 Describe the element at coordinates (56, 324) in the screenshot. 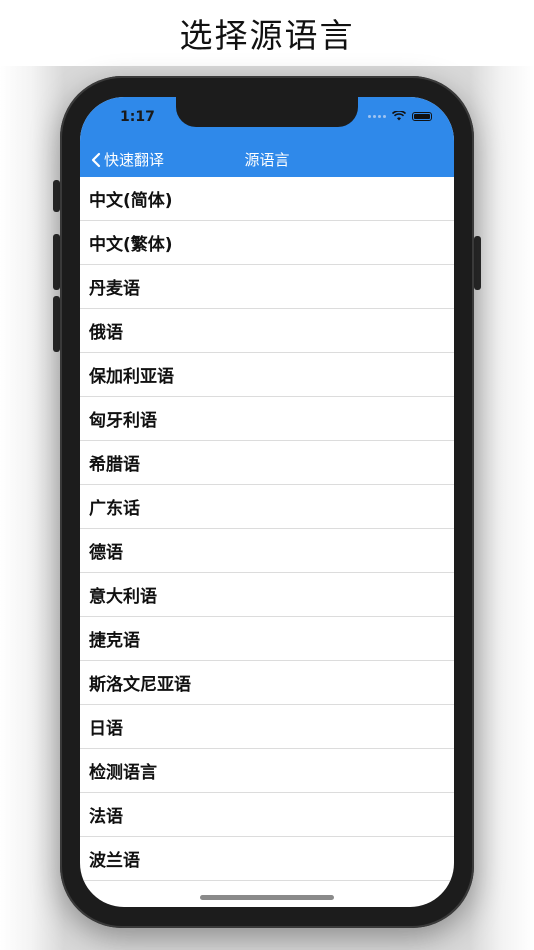

I see `volume-down-button` at that location.